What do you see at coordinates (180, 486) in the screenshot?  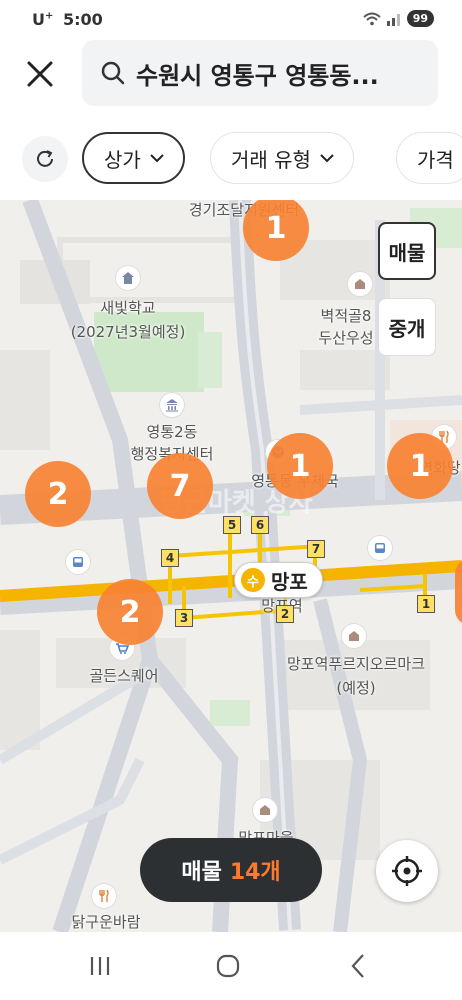 I see `listing-cluster: 7` at bounding box center [180, 486].